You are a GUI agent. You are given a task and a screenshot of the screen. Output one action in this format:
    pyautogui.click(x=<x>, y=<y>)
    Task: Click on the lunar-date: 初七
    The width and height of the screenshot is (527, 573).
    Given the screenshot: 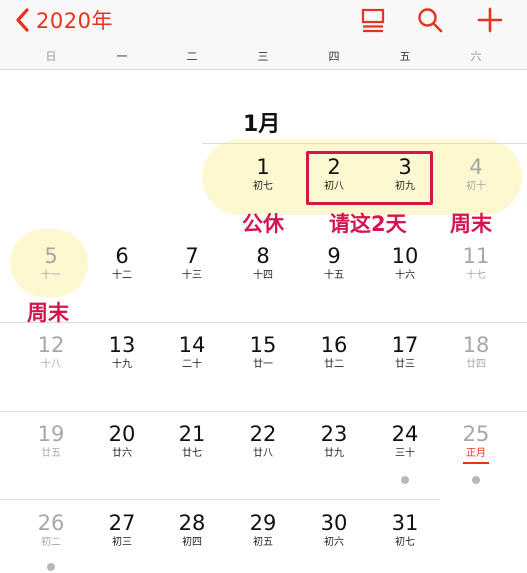 What is the action you would take?
    pyautogui.click(x=405, y=542)
    